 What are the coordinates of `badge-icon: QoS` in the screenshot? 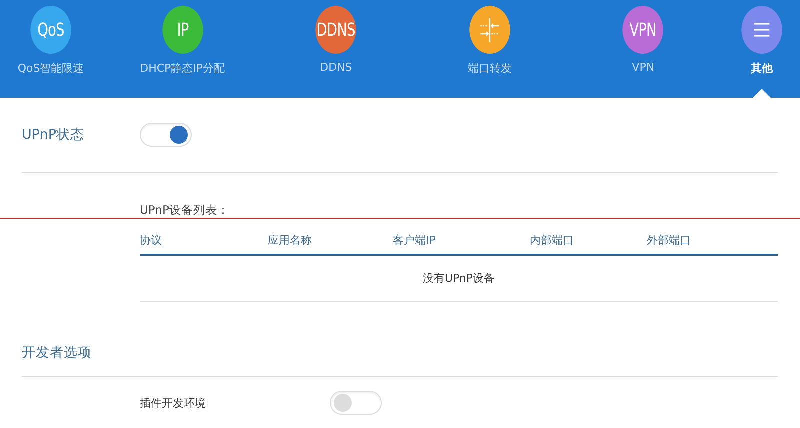 It's located at (51, 30).